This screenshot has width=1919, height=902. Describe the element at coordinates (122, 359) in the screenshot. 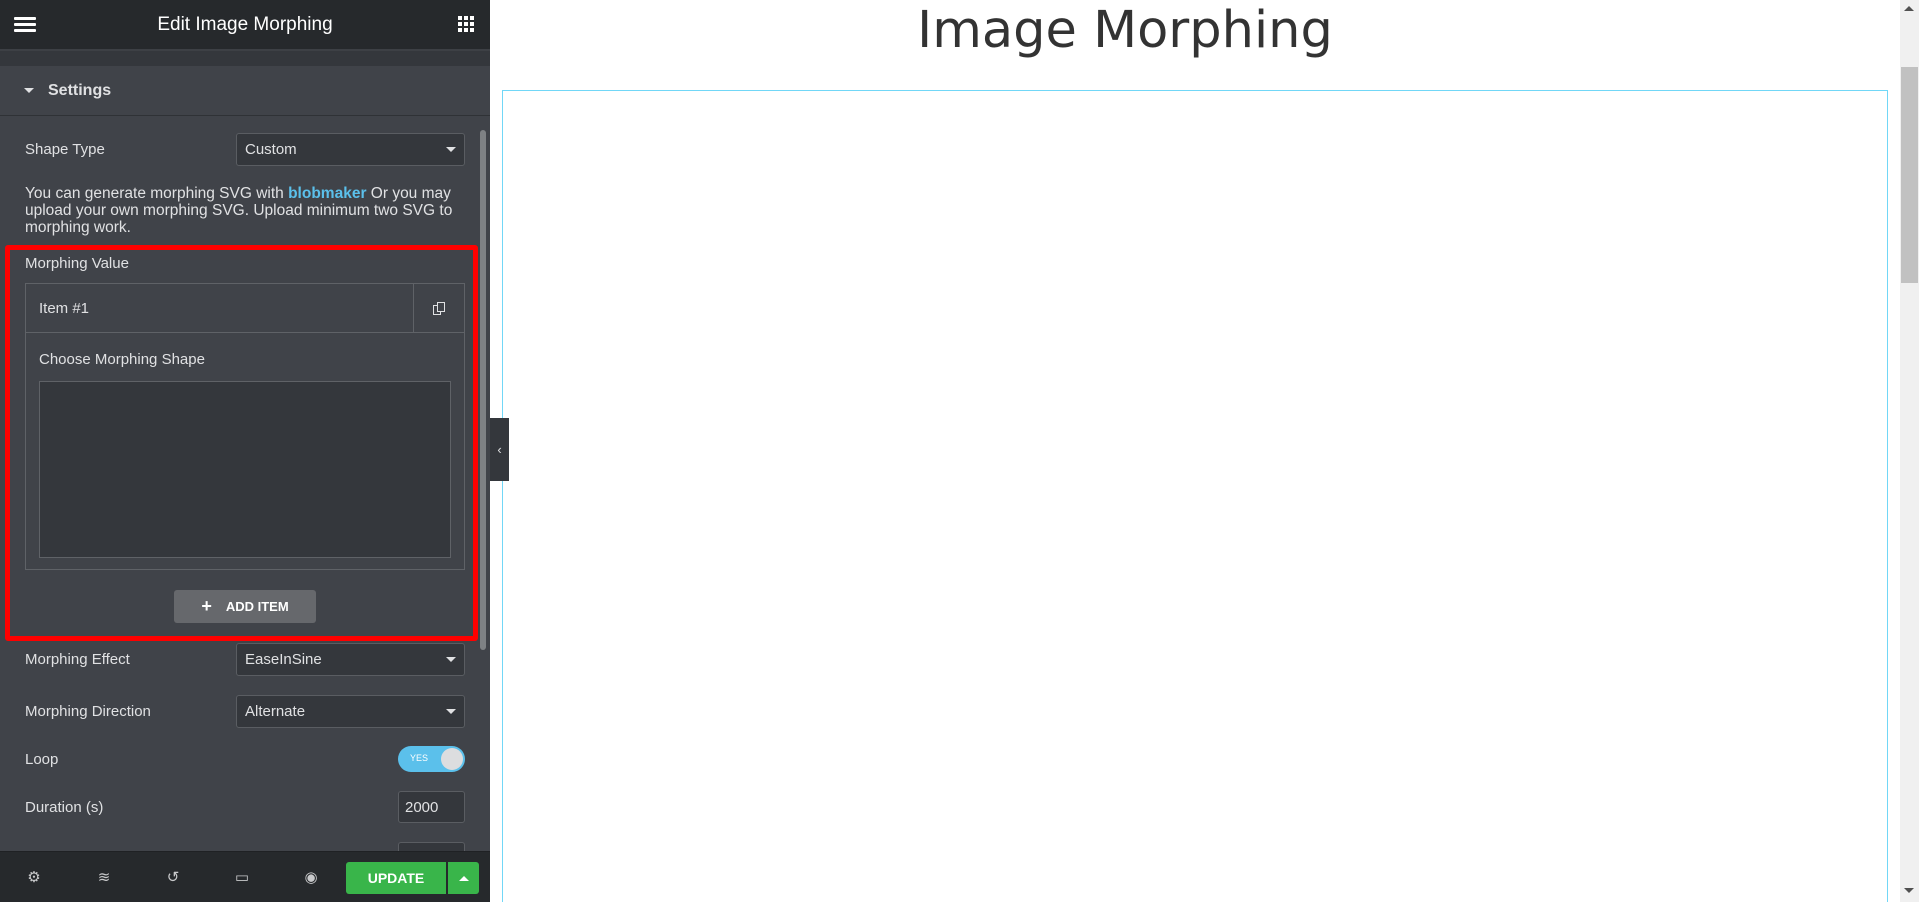

I see `choose-shape-label: Choose Morphing Shape` at that location.